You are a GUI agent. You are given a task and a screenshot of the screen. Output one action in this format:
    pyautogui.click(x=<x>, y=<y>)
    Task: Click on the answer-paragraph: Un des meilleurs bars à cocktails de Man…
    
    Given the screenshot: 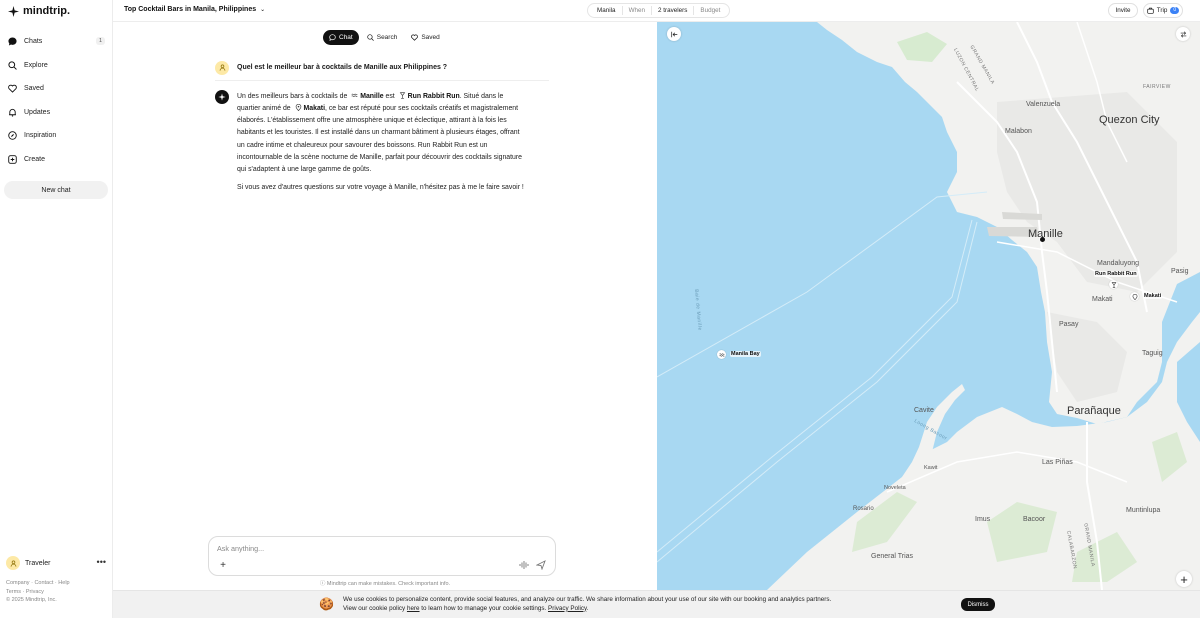 What is the action you would take?
    pyautogui.click(x=382, y=133)
    